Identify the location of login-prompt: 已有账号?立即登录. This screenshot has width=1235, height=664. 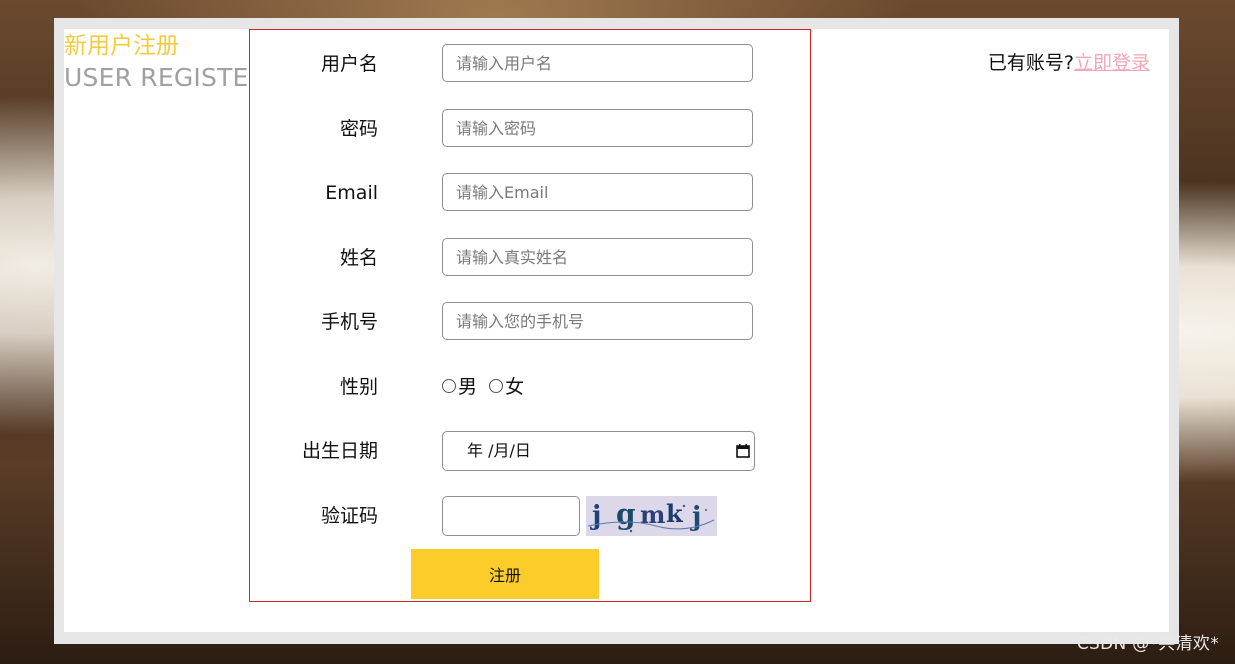
(1069, 61).